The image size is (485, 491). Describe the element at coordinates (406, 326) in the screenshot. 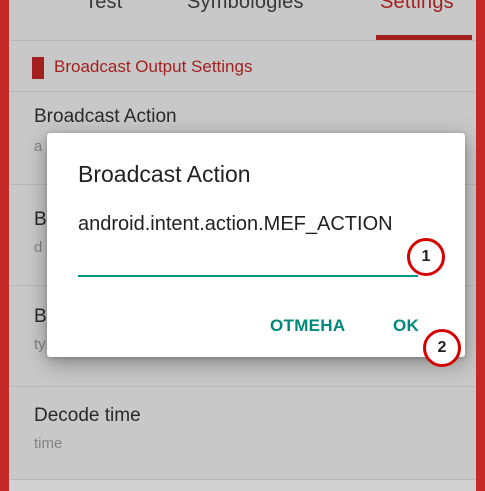

I see `ok-button: OK` at that location.